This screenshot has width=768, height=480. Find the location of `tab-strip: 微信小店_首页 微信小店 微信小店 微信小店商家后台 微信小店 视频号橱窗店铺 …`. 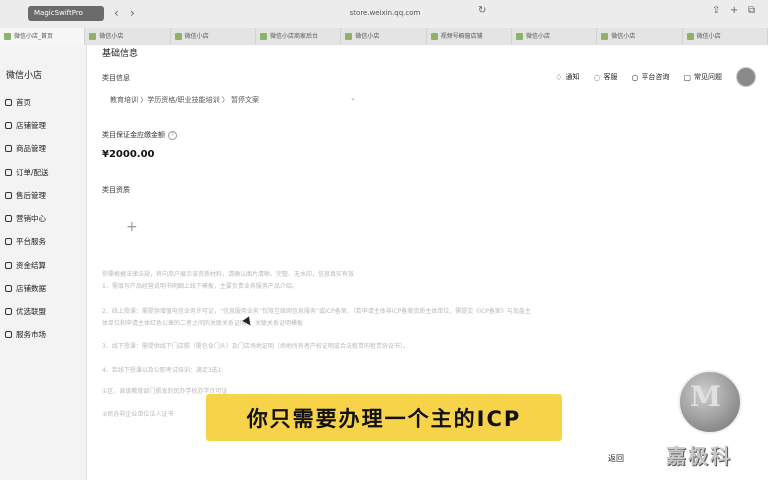

tab-strip: 微信小店_首页 微信小店 微信小店 微信小店商家后台 微信小店 视频号橱窗店铺 … is located at coordinates (384, 37).